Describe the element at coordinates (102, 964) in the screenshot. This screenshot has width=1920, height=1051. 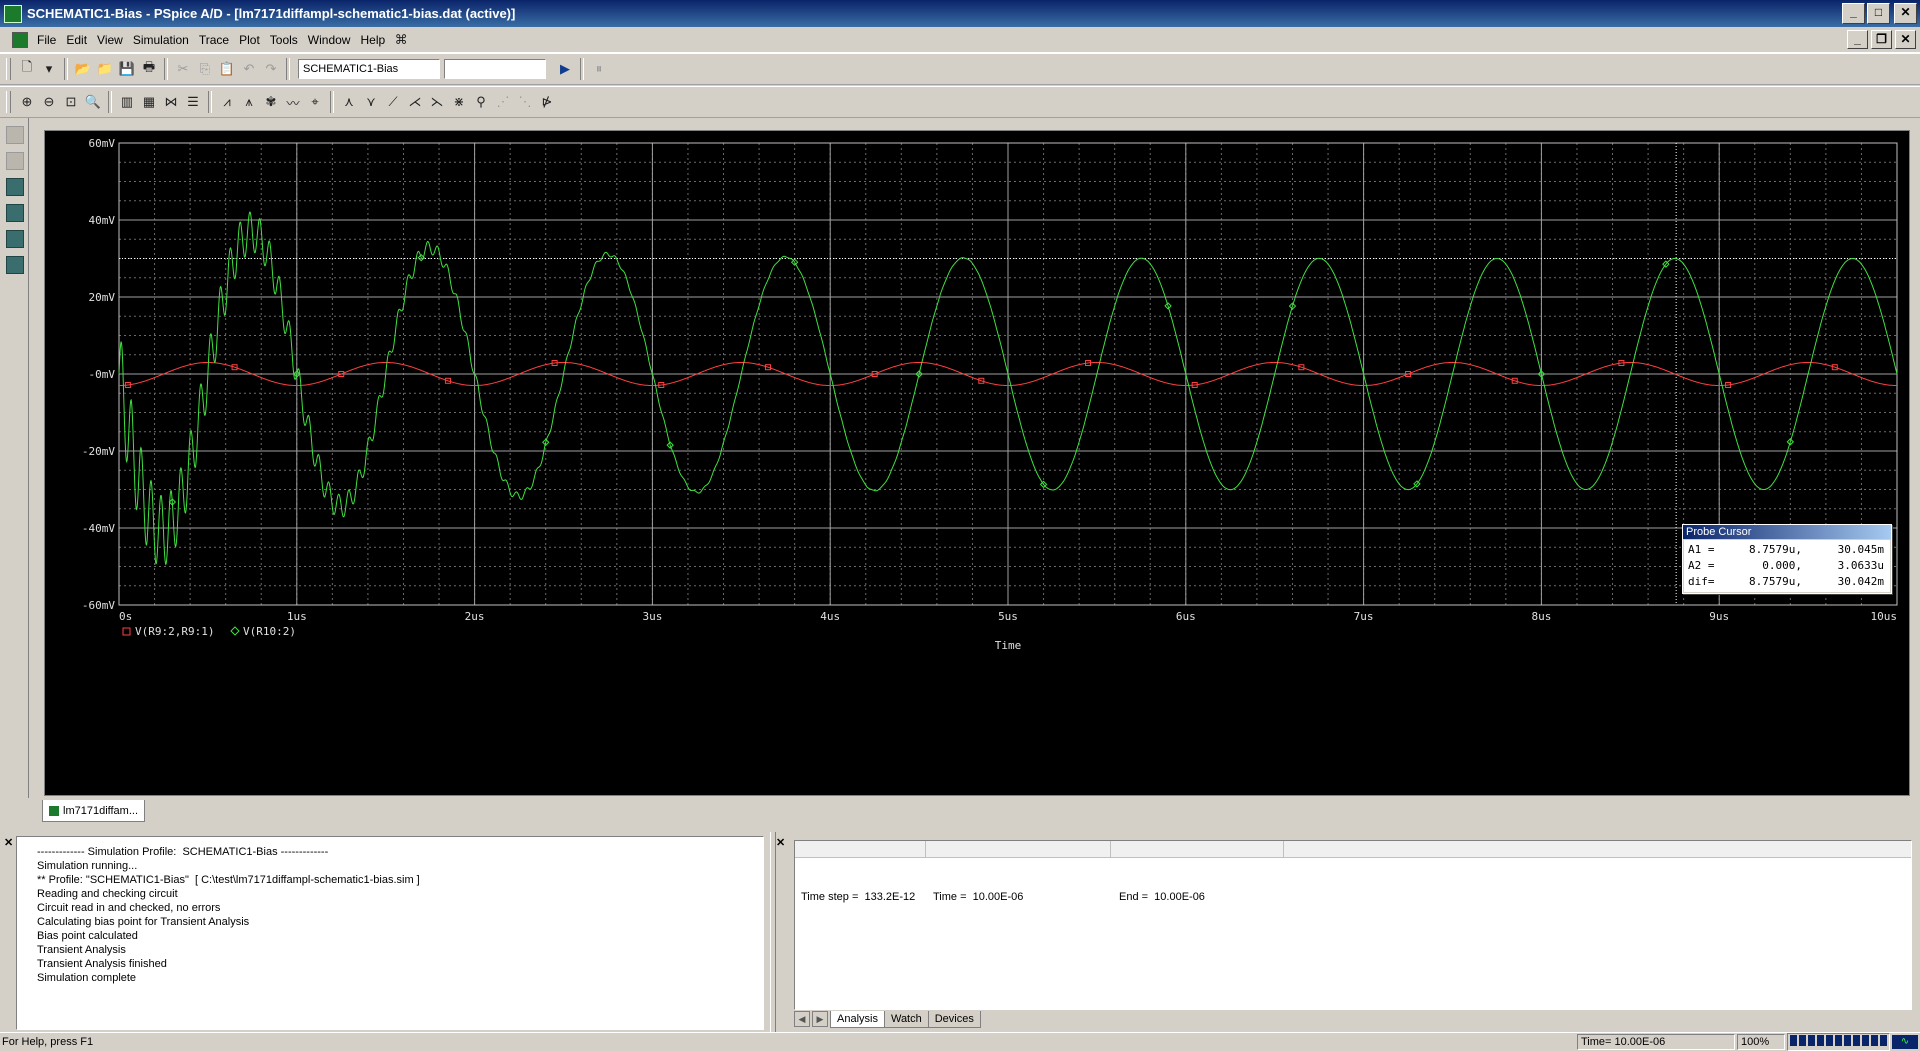
I see `output-line: Transient Analysis finished` at that location.